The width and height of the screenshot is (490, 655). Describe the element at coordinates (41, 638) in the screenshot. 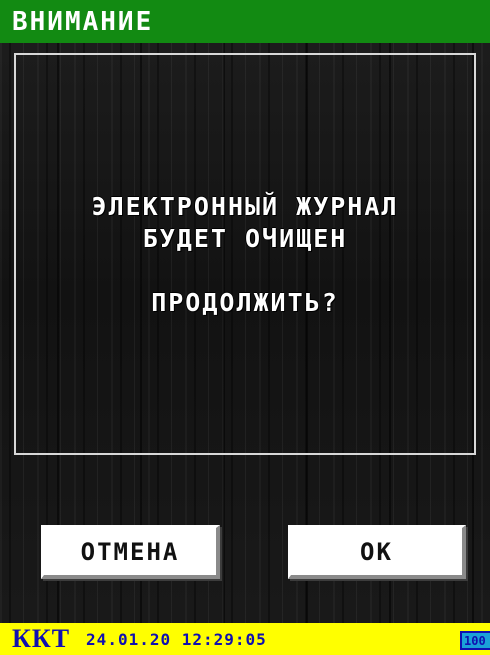

I see `device-label: ККТ` at that location.